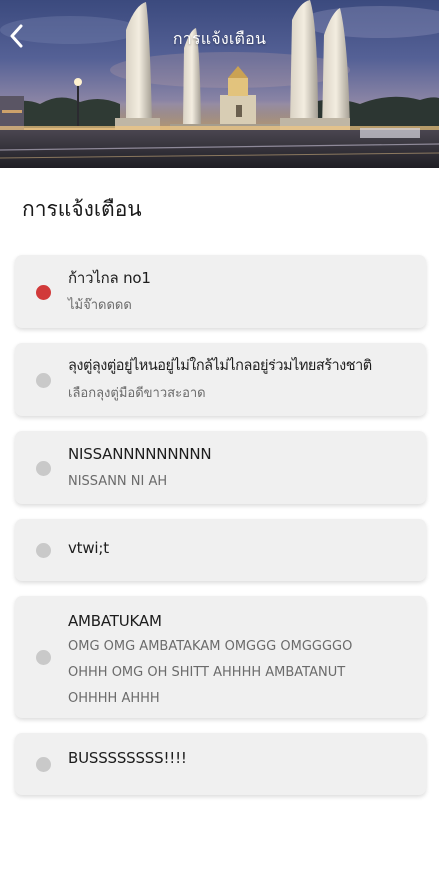 Image resolution: width=439 pixels, height=890 pixels. What do you see at coordinates (109, 278) in the screenshot?
I see `notification-title: ก้าวไกล no1` at bounding box center [109, 278].